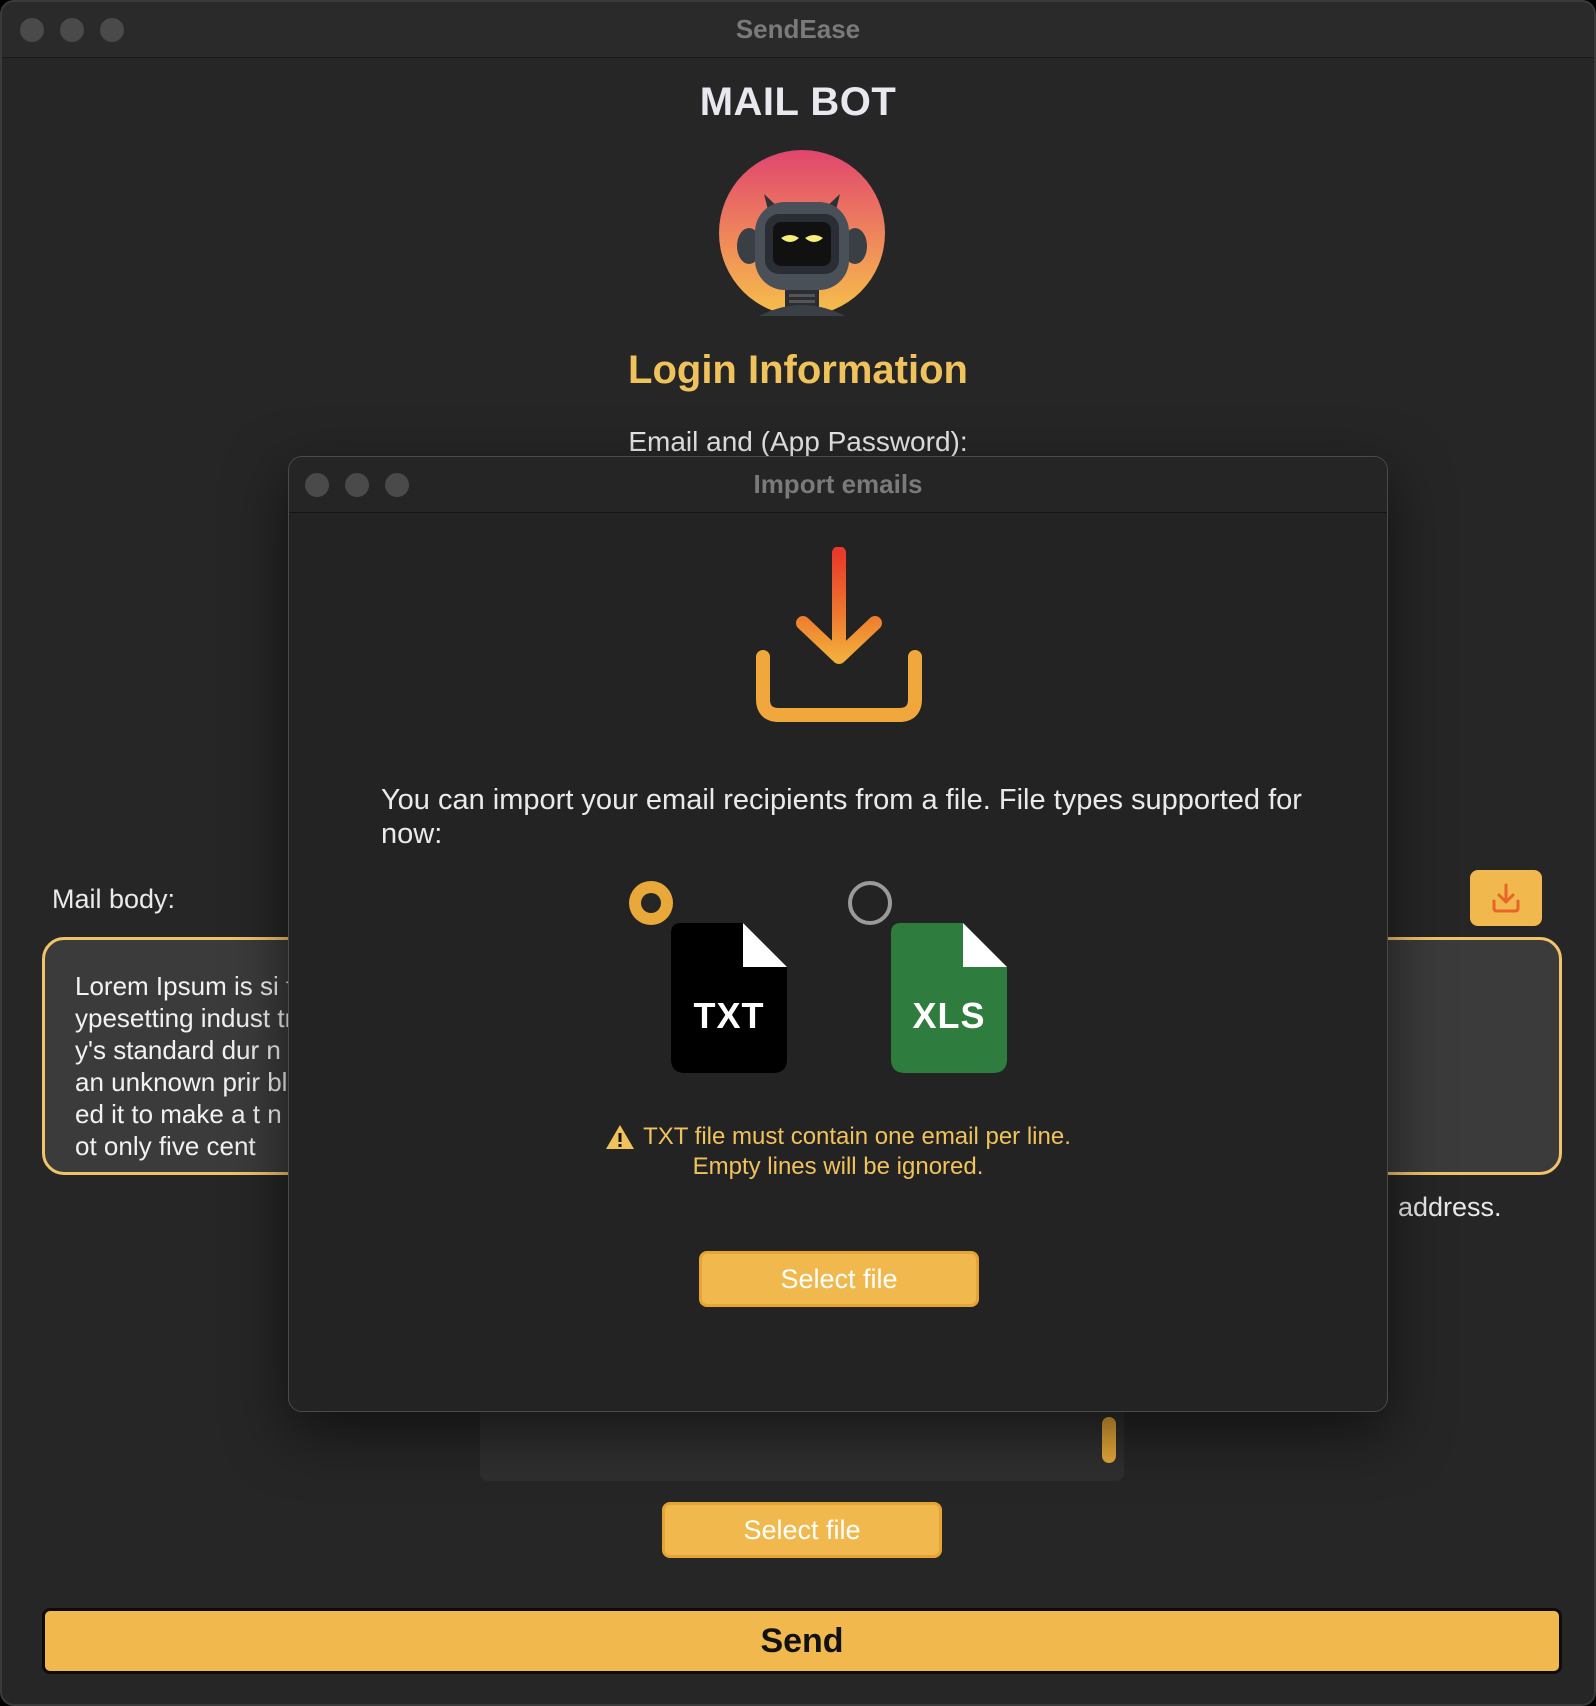 This screenshot has width=1596, height=1706. I want to click on xls-label: XLS, so click(949, 1015).